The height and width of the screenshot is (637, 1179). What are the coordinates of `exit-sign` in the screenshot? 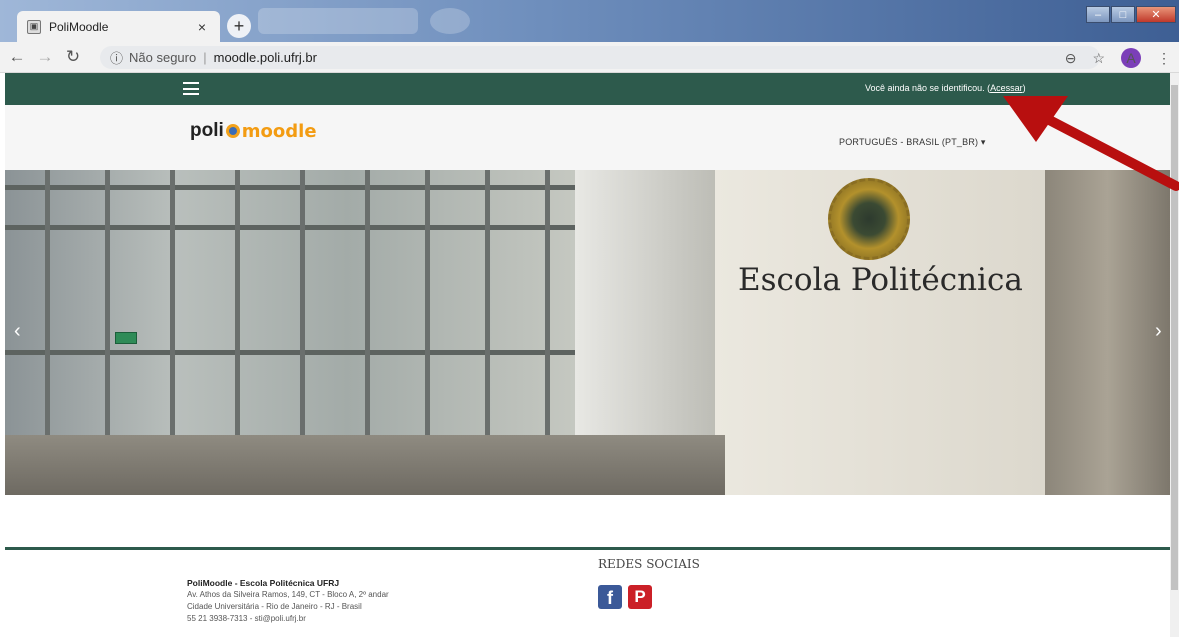 It's located at (126, 338).